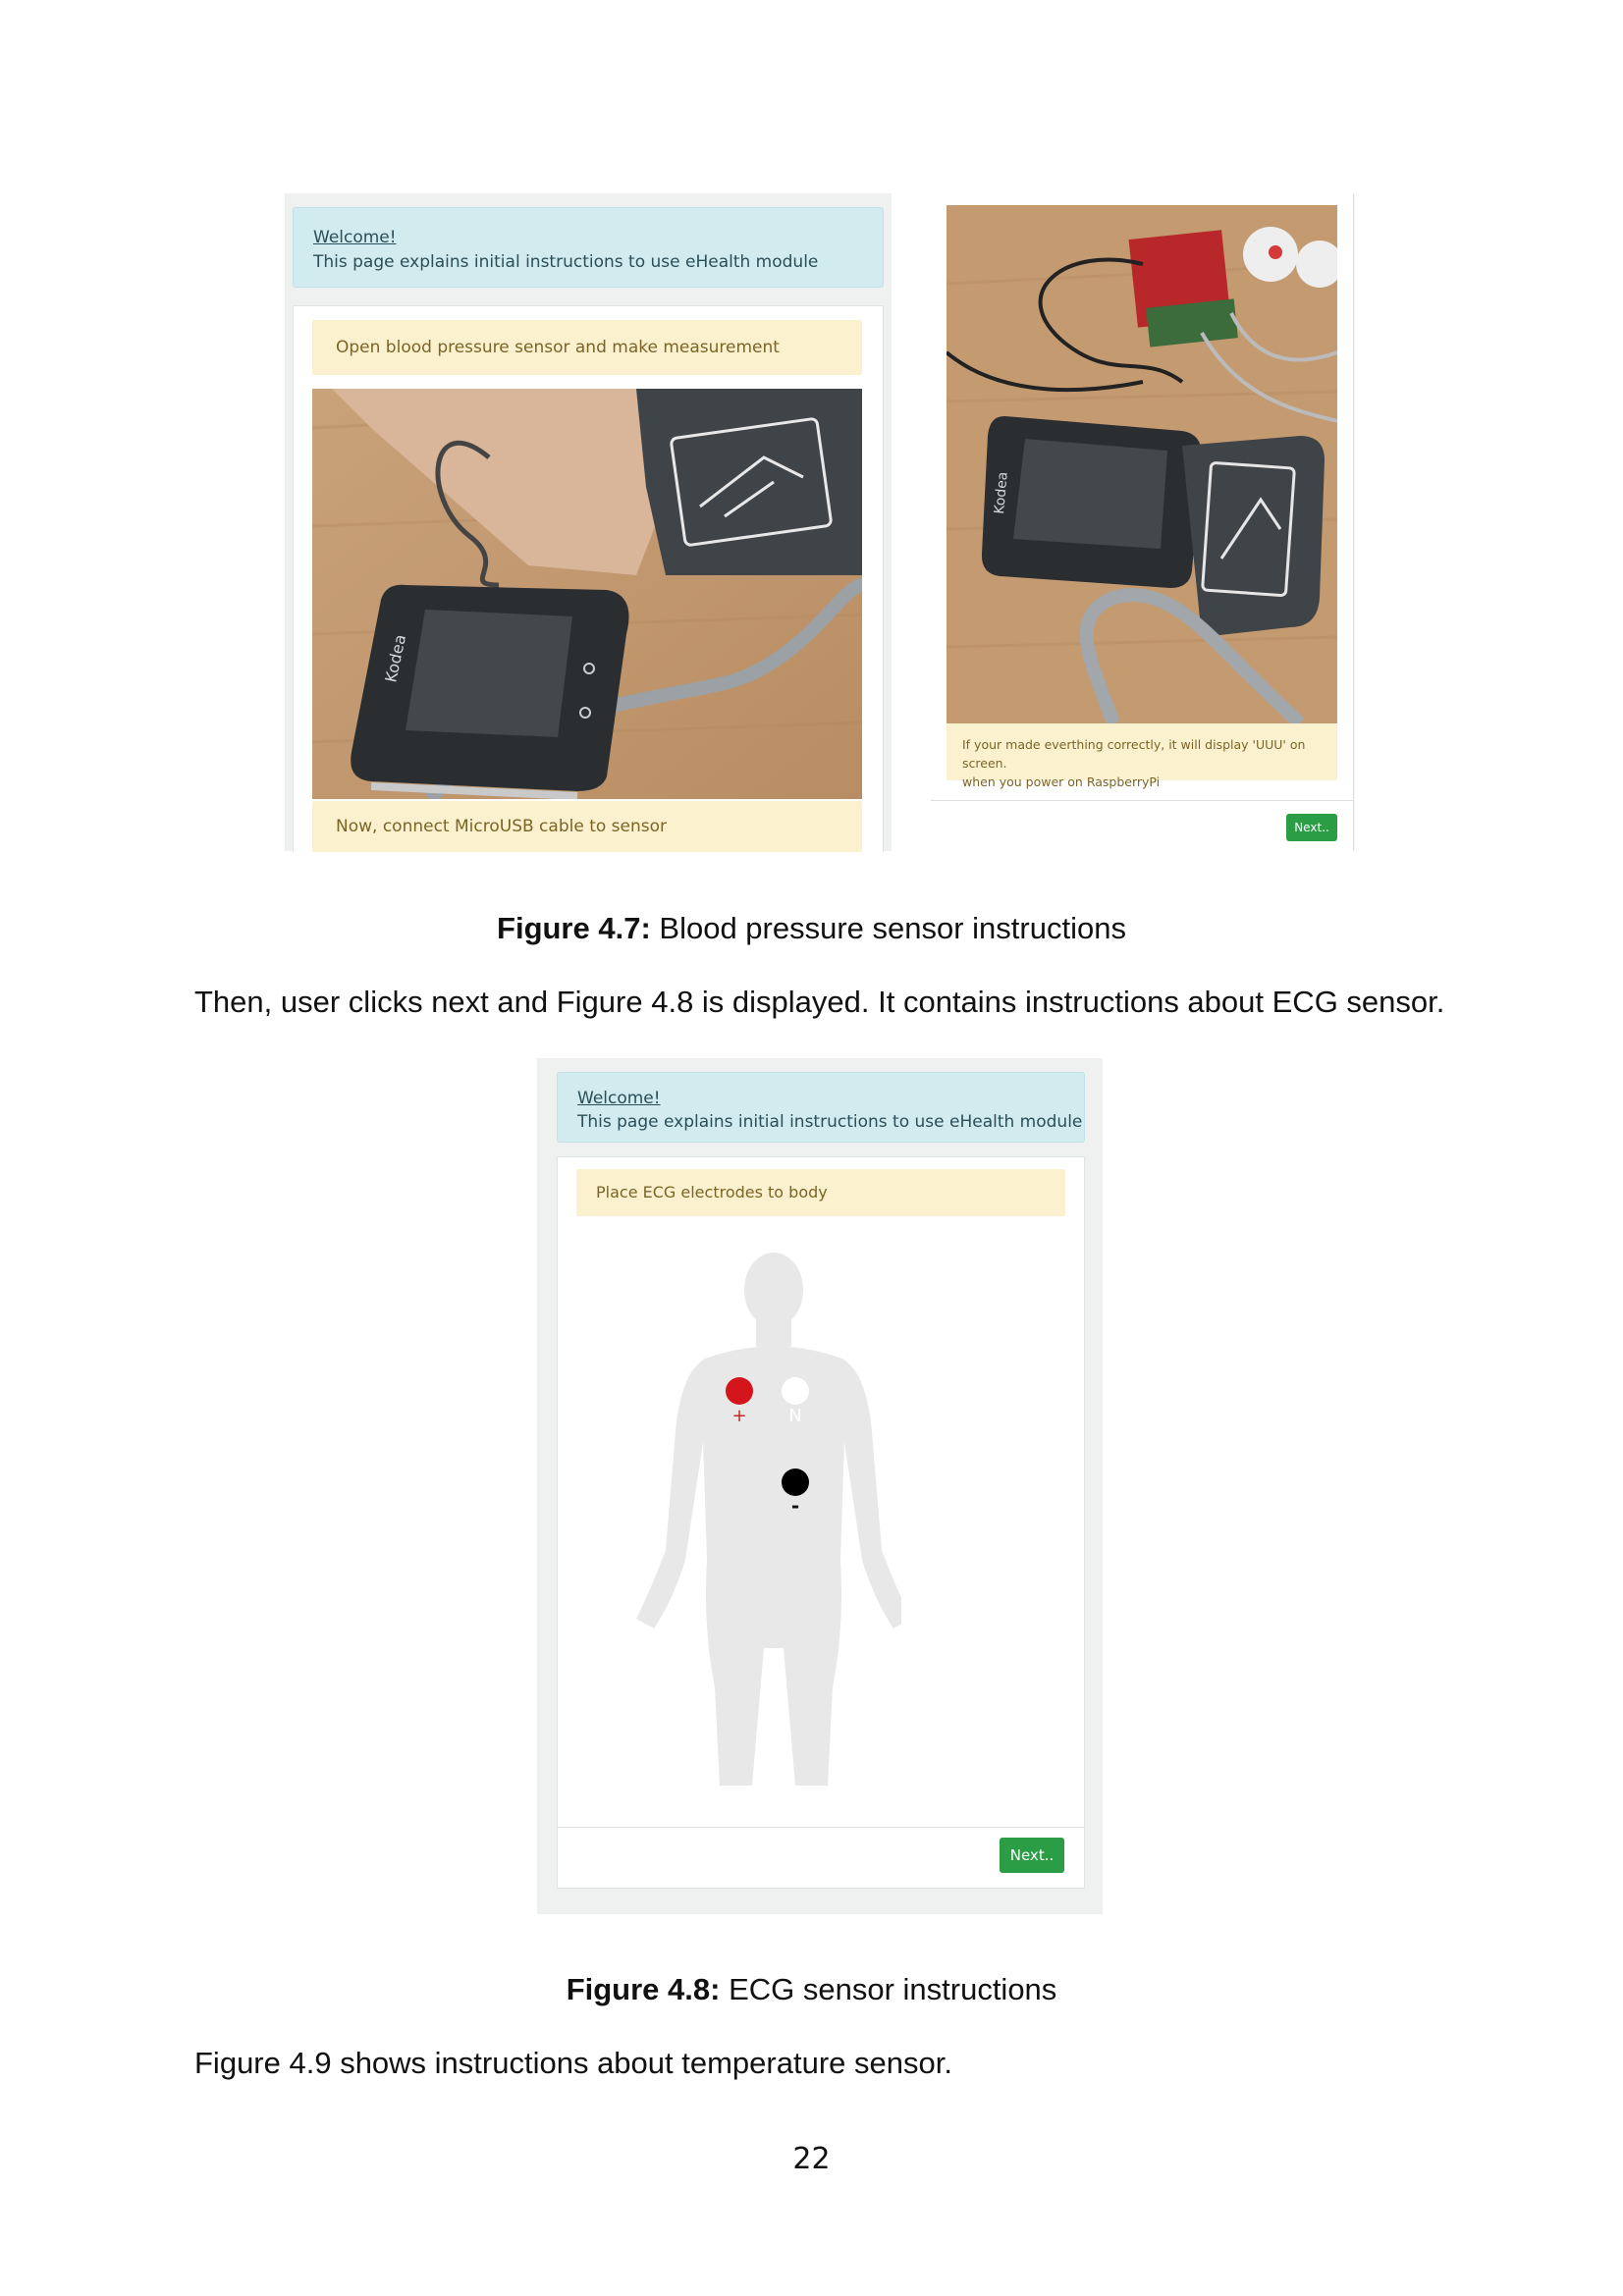 The image size is (1623, 2296). I want to click on electrode-neutral, so click(795, 1391).